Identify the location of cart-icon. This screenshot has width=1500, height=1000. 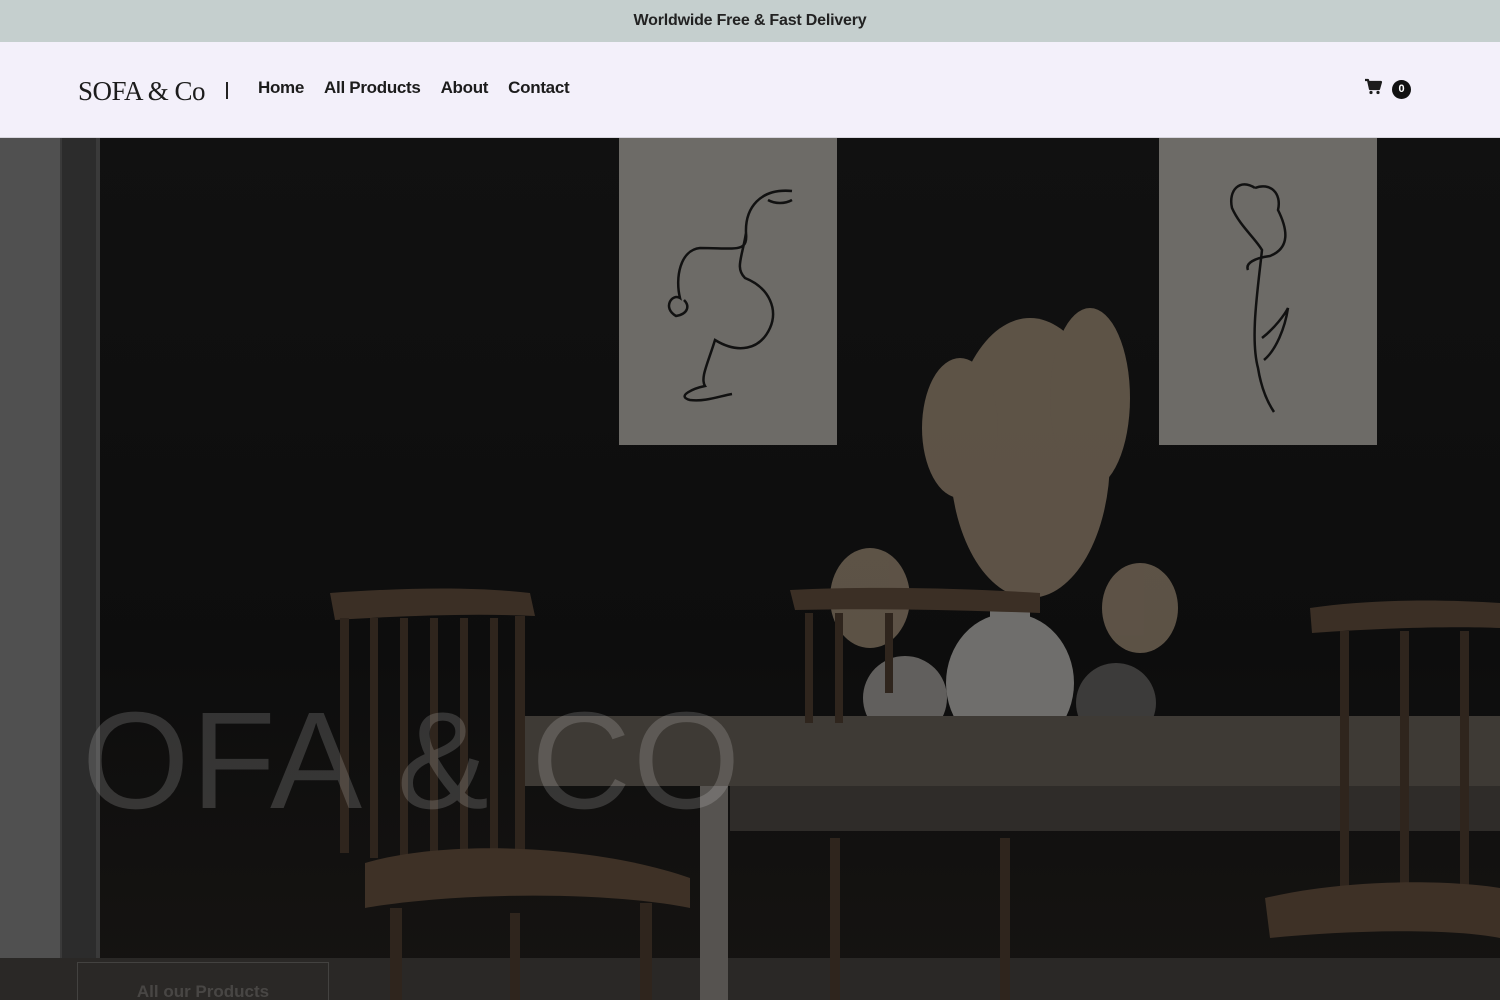
(1373, 89).